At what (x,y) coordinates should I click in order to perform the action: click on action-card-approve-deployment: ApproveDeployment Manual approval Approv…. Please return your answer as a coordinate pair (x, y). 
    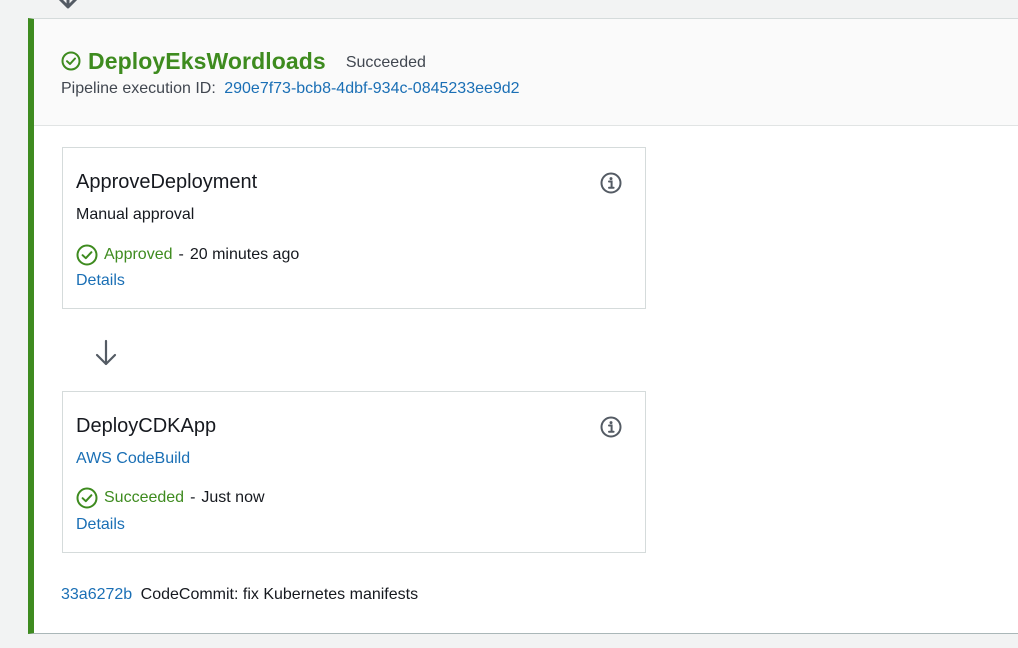
    Looking at the image, I should click on (354, 228).